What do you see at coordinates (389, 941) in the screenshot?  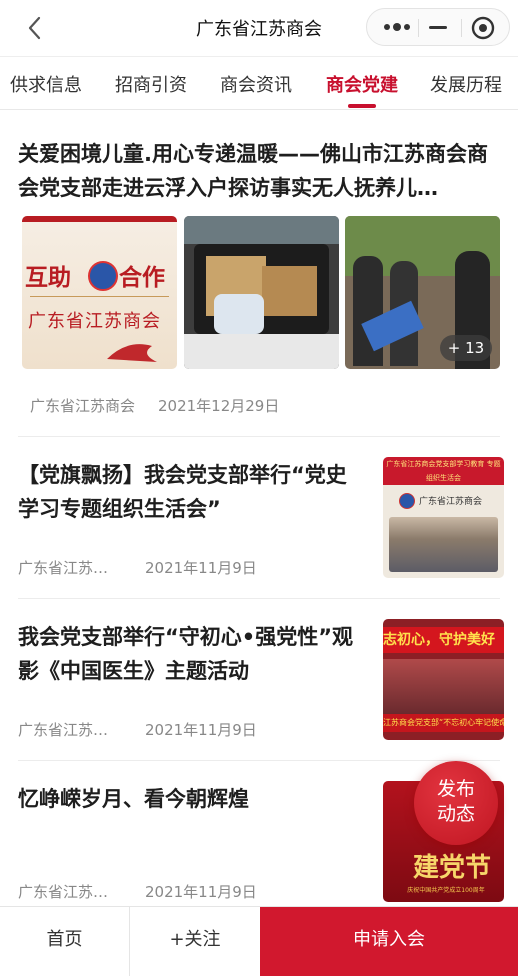 I see `apply-membership-button: 申请入会` at bounding box center [389, 941].